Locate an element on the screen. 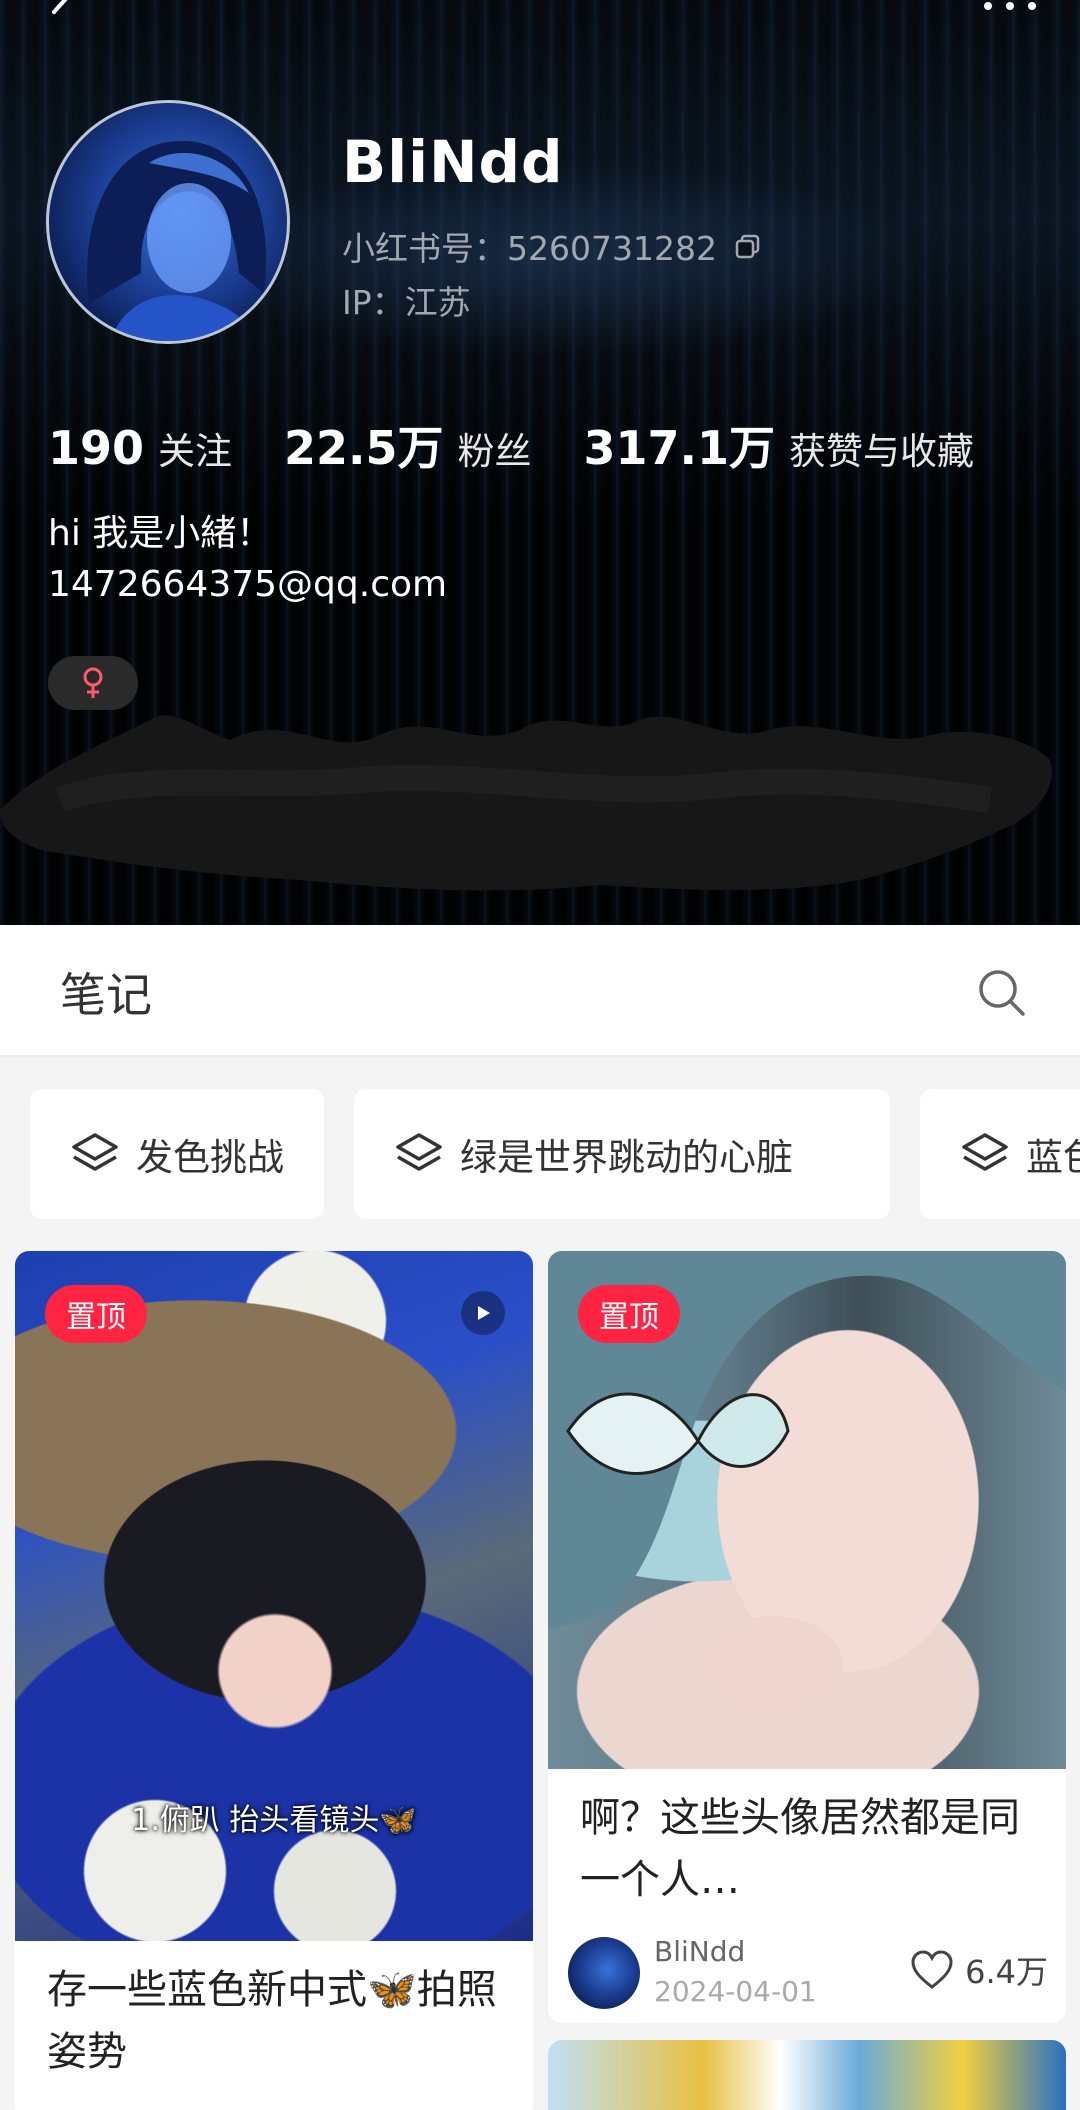  heart-icon is located at coordinates (932, 1969).